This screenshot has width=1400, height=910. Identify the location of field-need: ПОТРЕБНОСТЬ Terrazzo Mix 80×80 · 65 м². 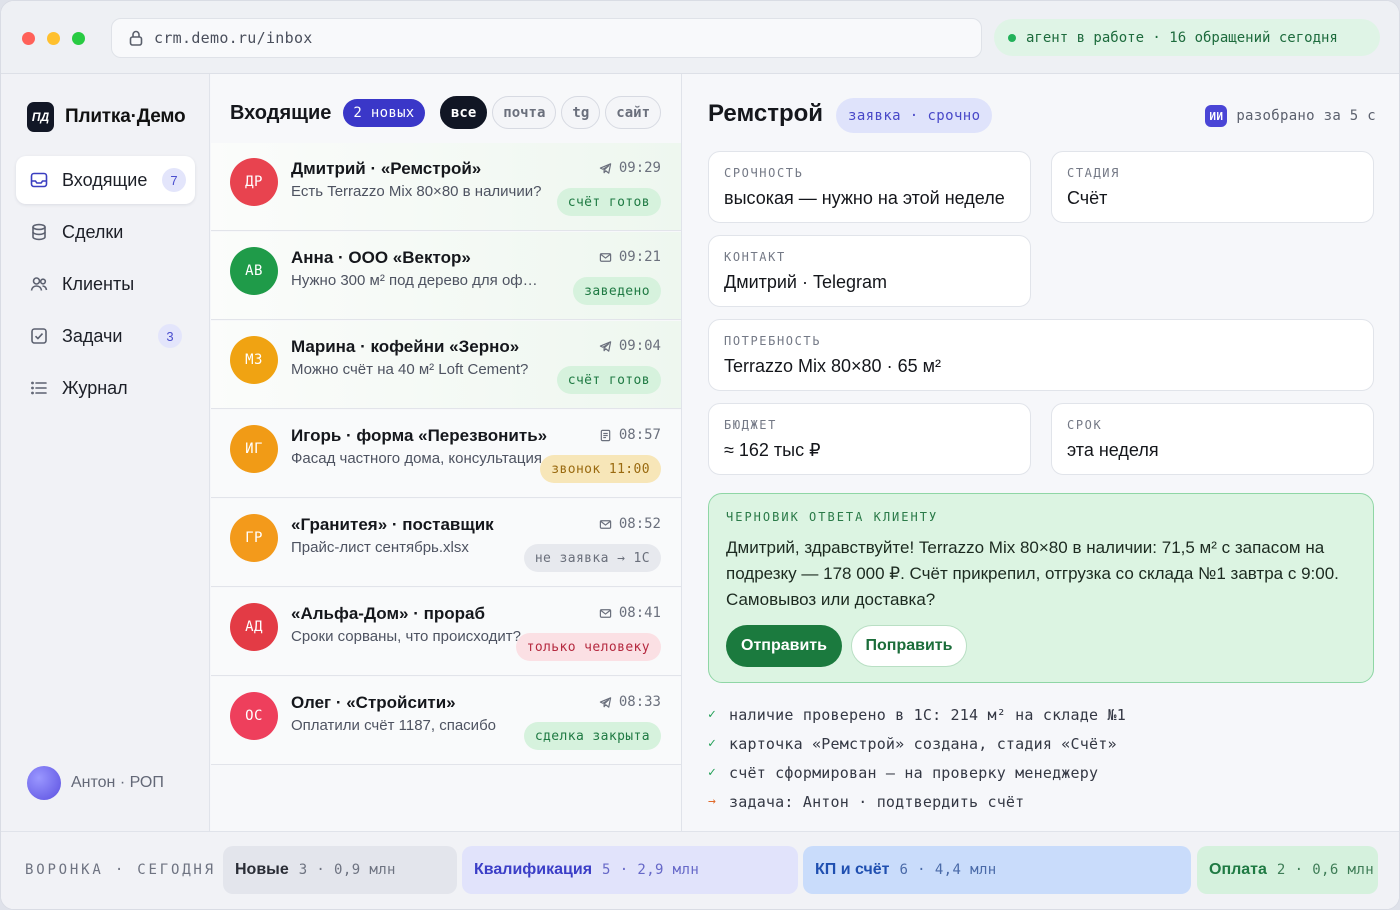
(1041, 355).